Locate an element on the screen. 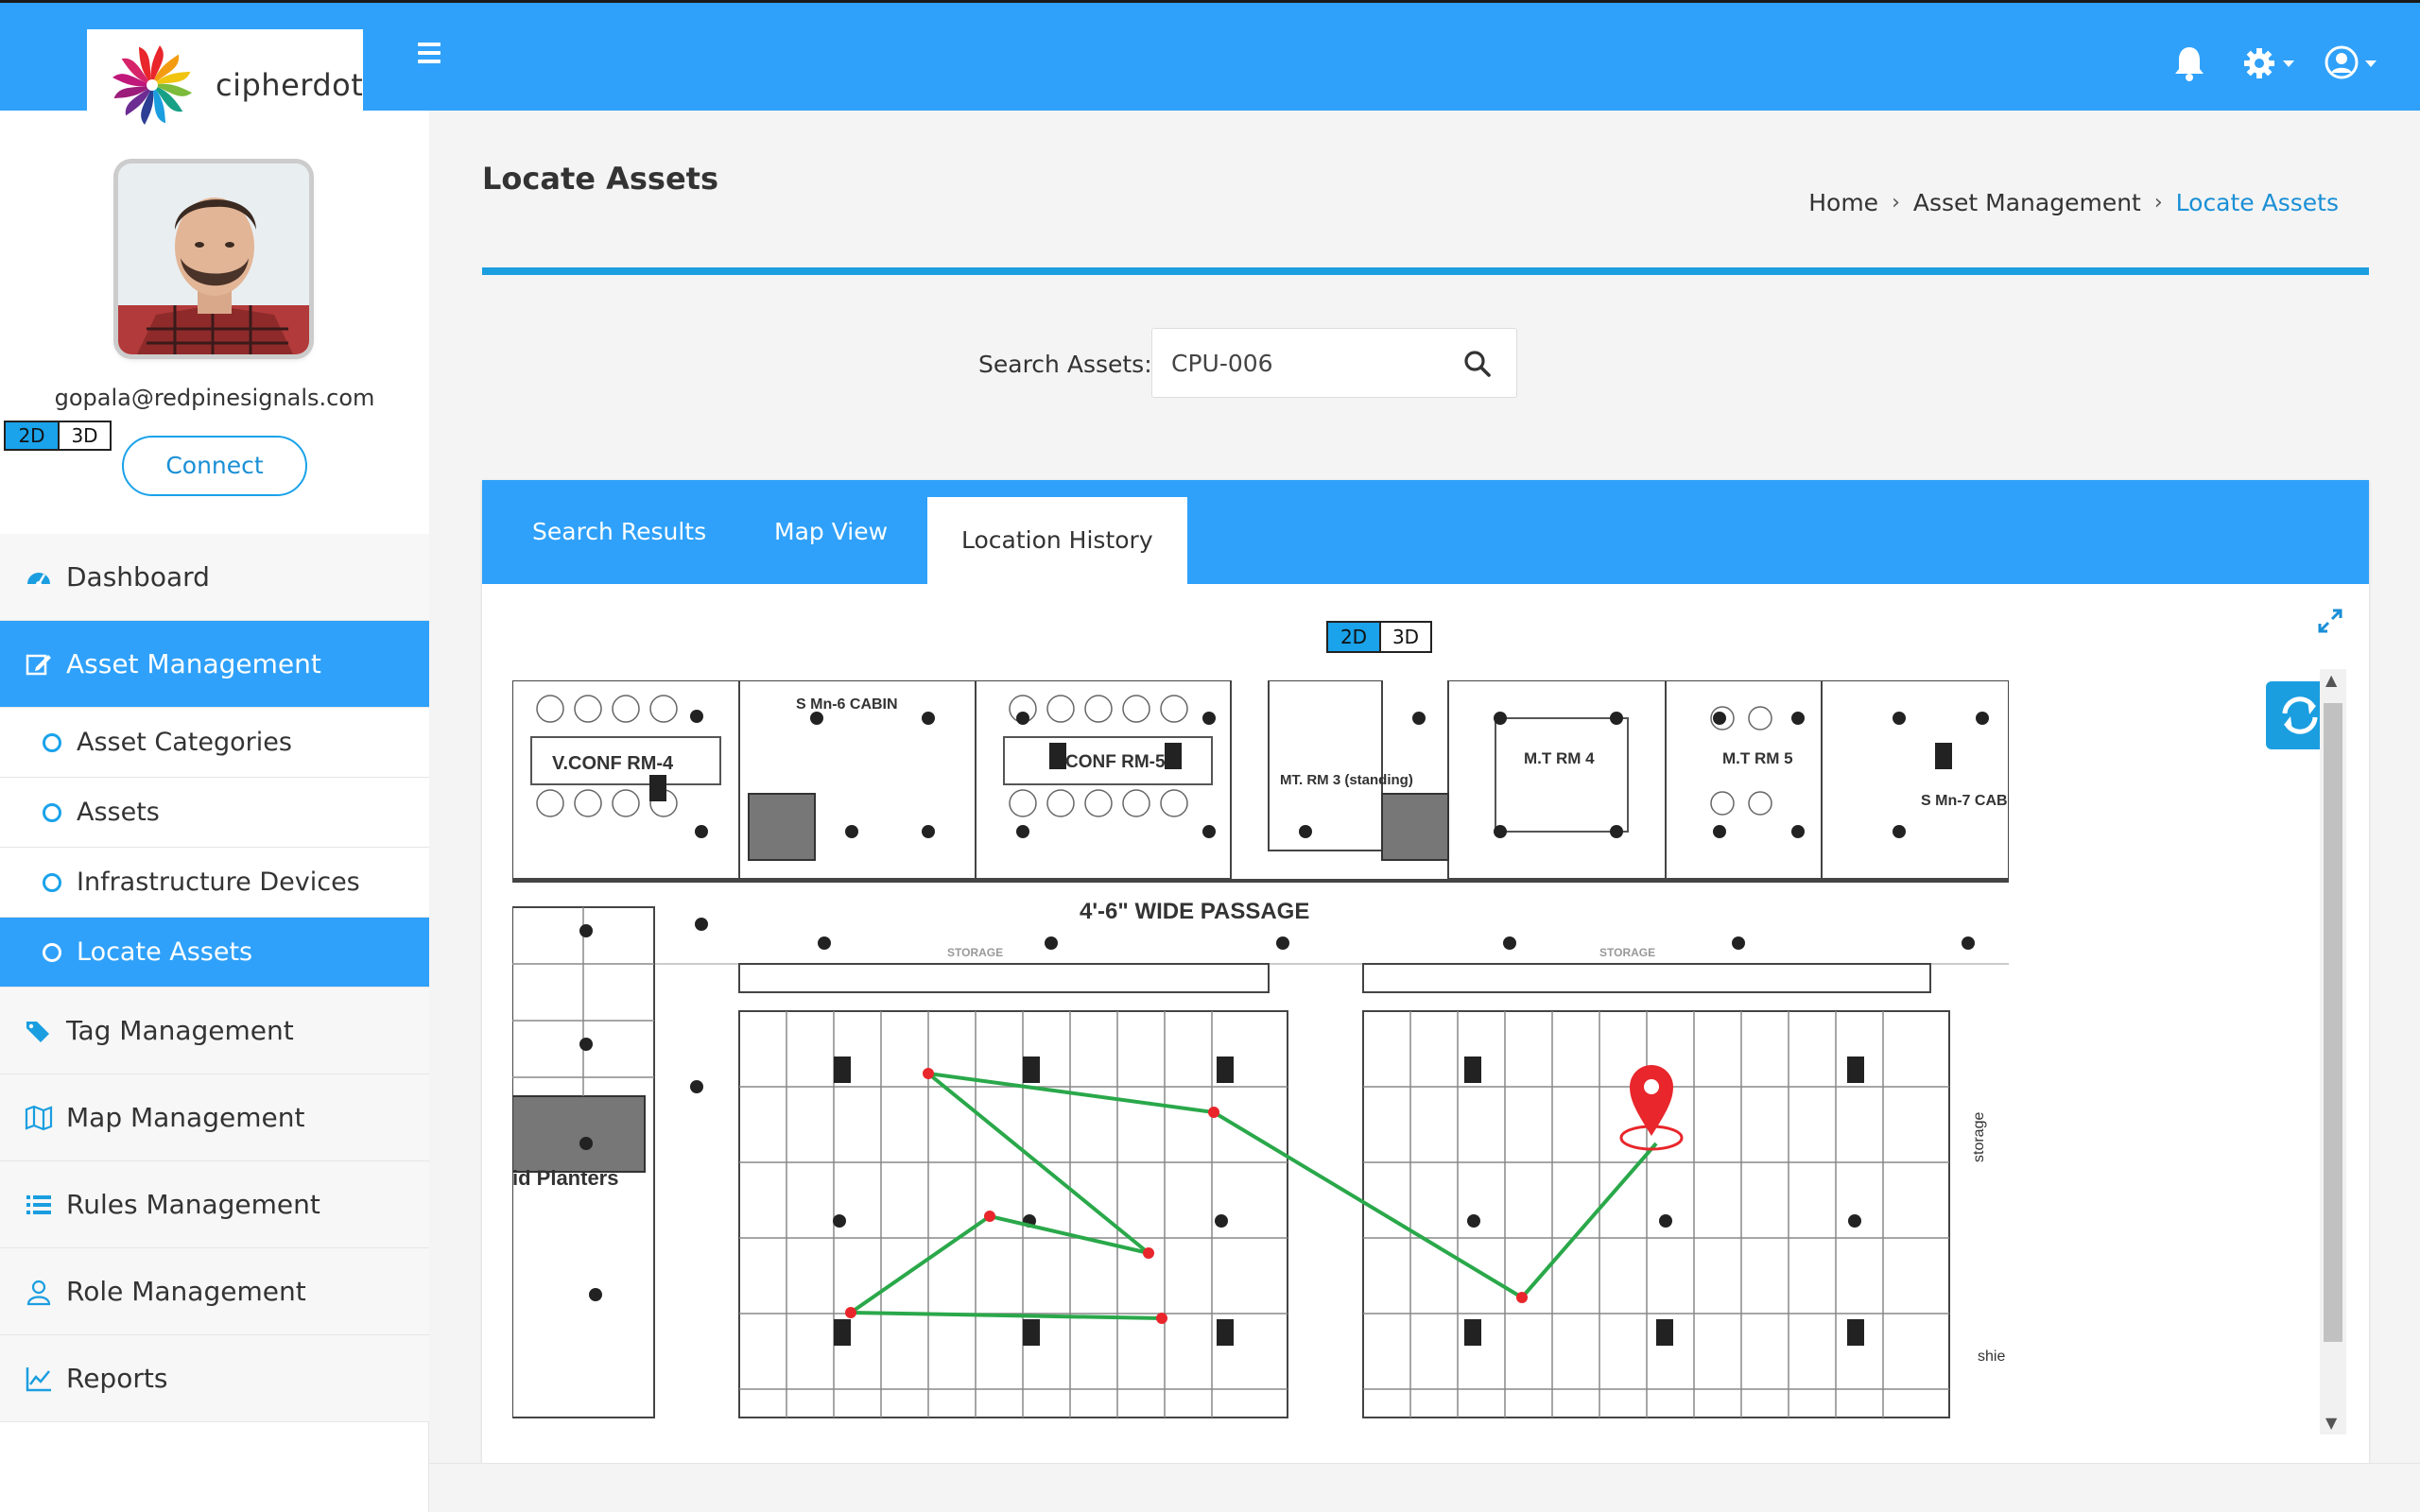 The image size is (2420, 1512). sidebar-item-asset-management: Asset Management is located at coordinates (214, 664).